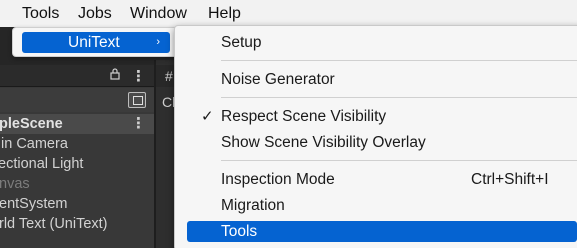  Describe the element at coordinates (138, 123) in the screenshot. I see `scene-menu-icon: ⋮` at that location.